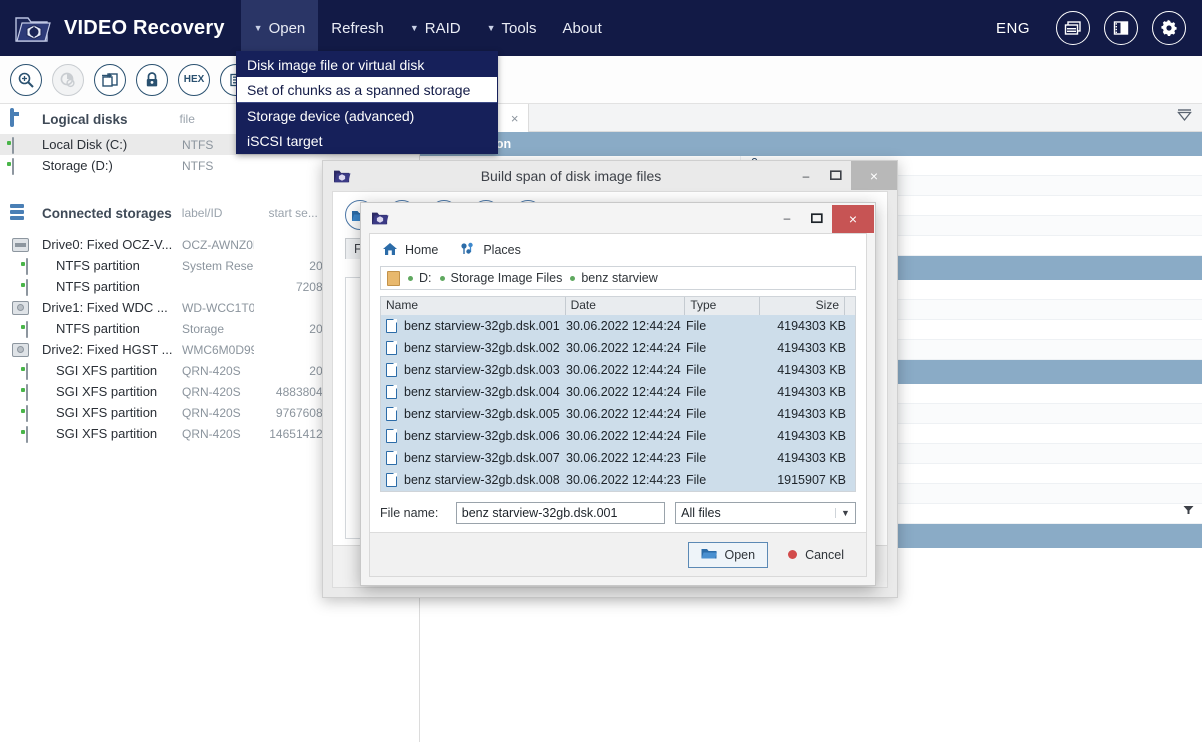  I want to click on file-name: benz starview-32gb.dsk.006, so click(482, 436).